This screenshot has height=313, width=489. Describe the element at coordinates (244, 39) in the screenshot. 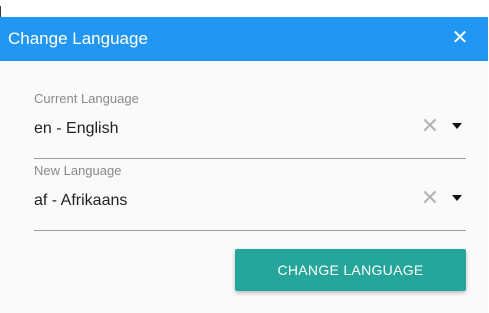

I see `dialog-header: Change Language ✕` at that location.